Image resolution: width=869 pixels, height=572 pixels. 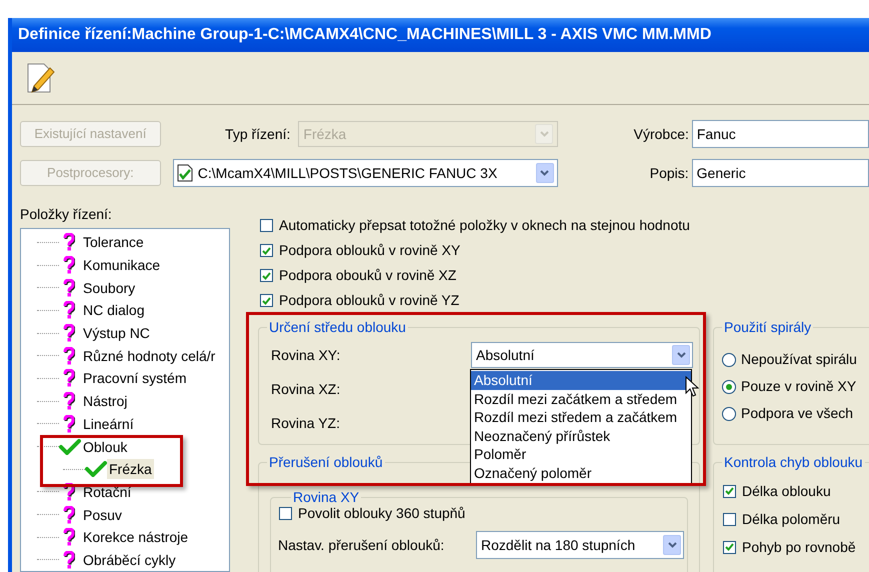 I want to click on tree-item: NC dialog, so click(x=113, y=310).